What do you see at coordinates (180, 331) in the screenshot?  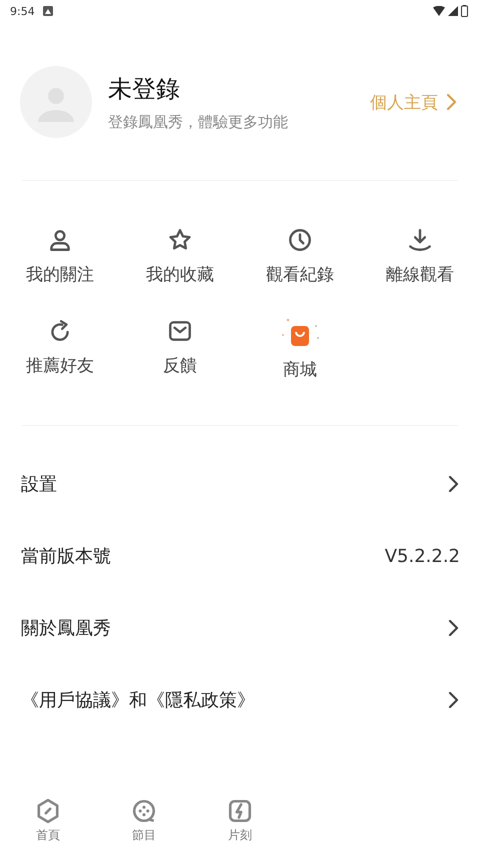 I see `mail-icon` at bounding box center [180, 331].